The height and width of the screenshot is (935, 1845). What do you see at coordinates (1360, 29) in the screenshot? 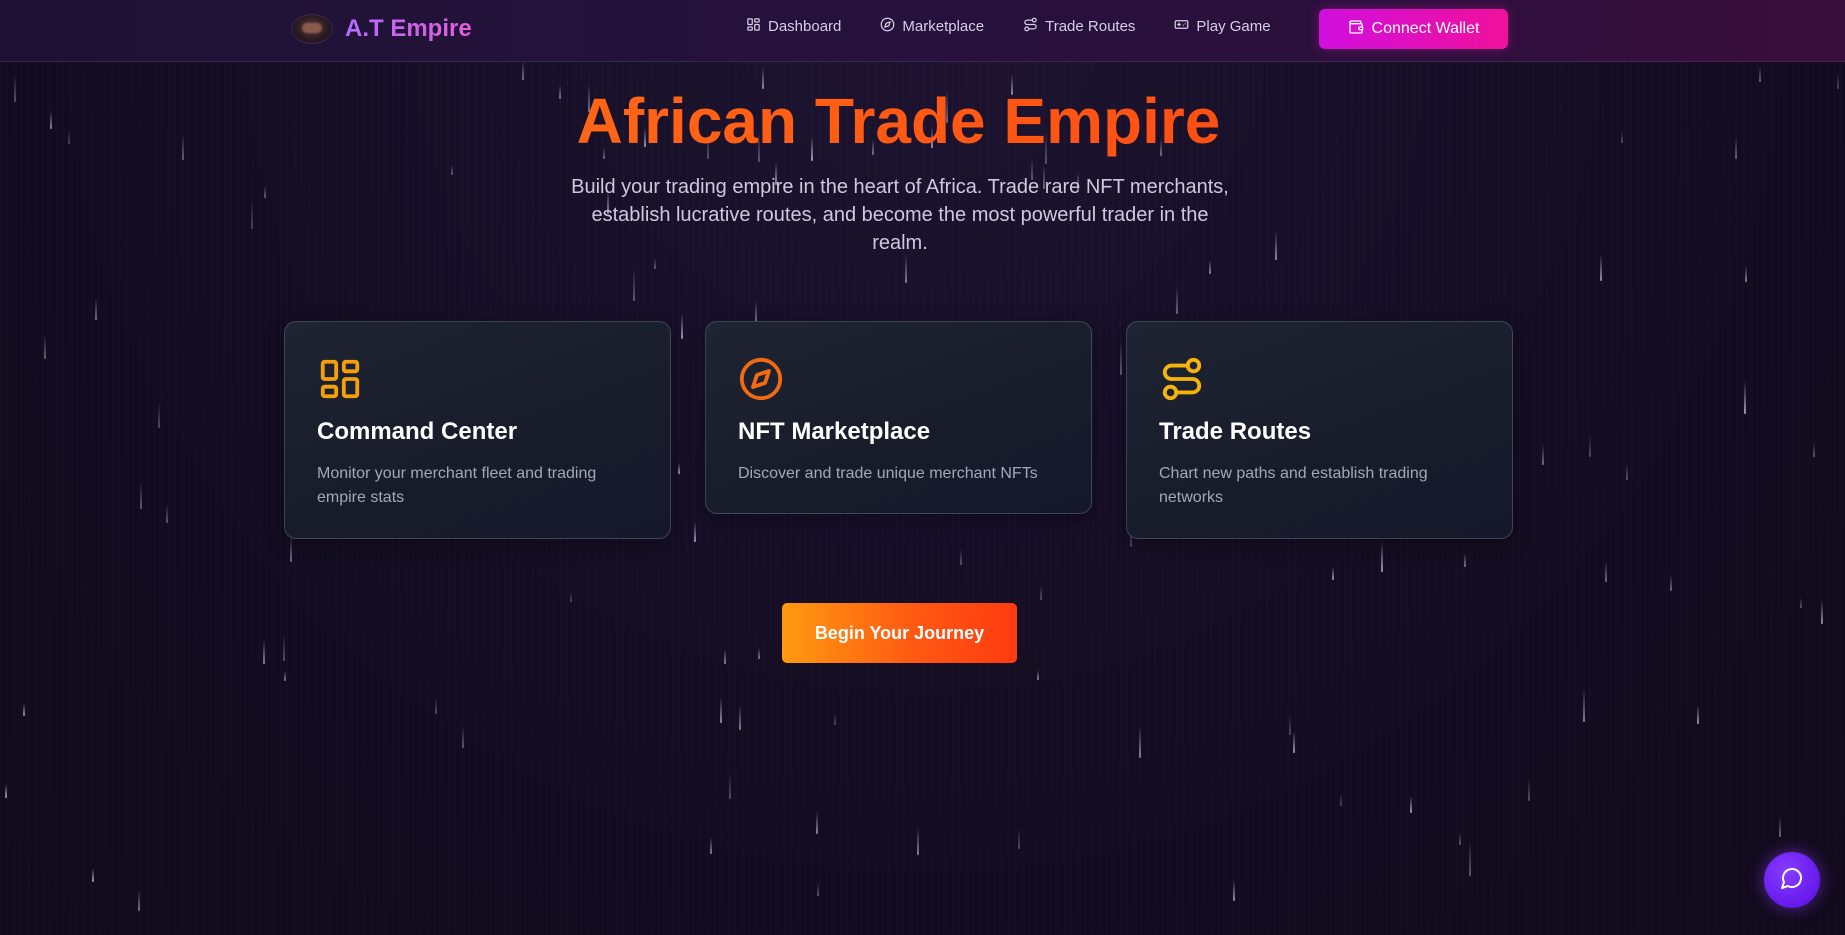
I see `wallet-icon` at bounding box center [1360, 29].